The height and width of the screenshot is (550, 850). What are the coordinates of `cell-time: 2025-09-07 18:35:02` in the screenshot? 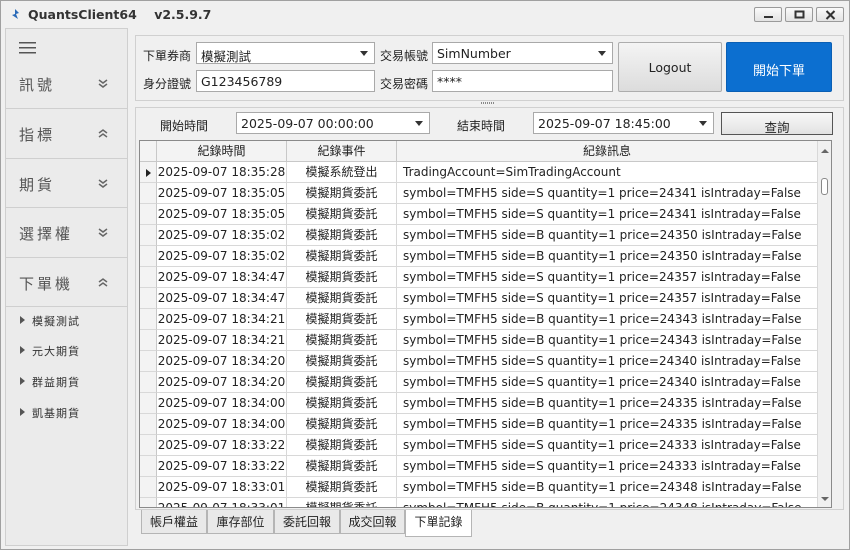 It's located at (222, 256).